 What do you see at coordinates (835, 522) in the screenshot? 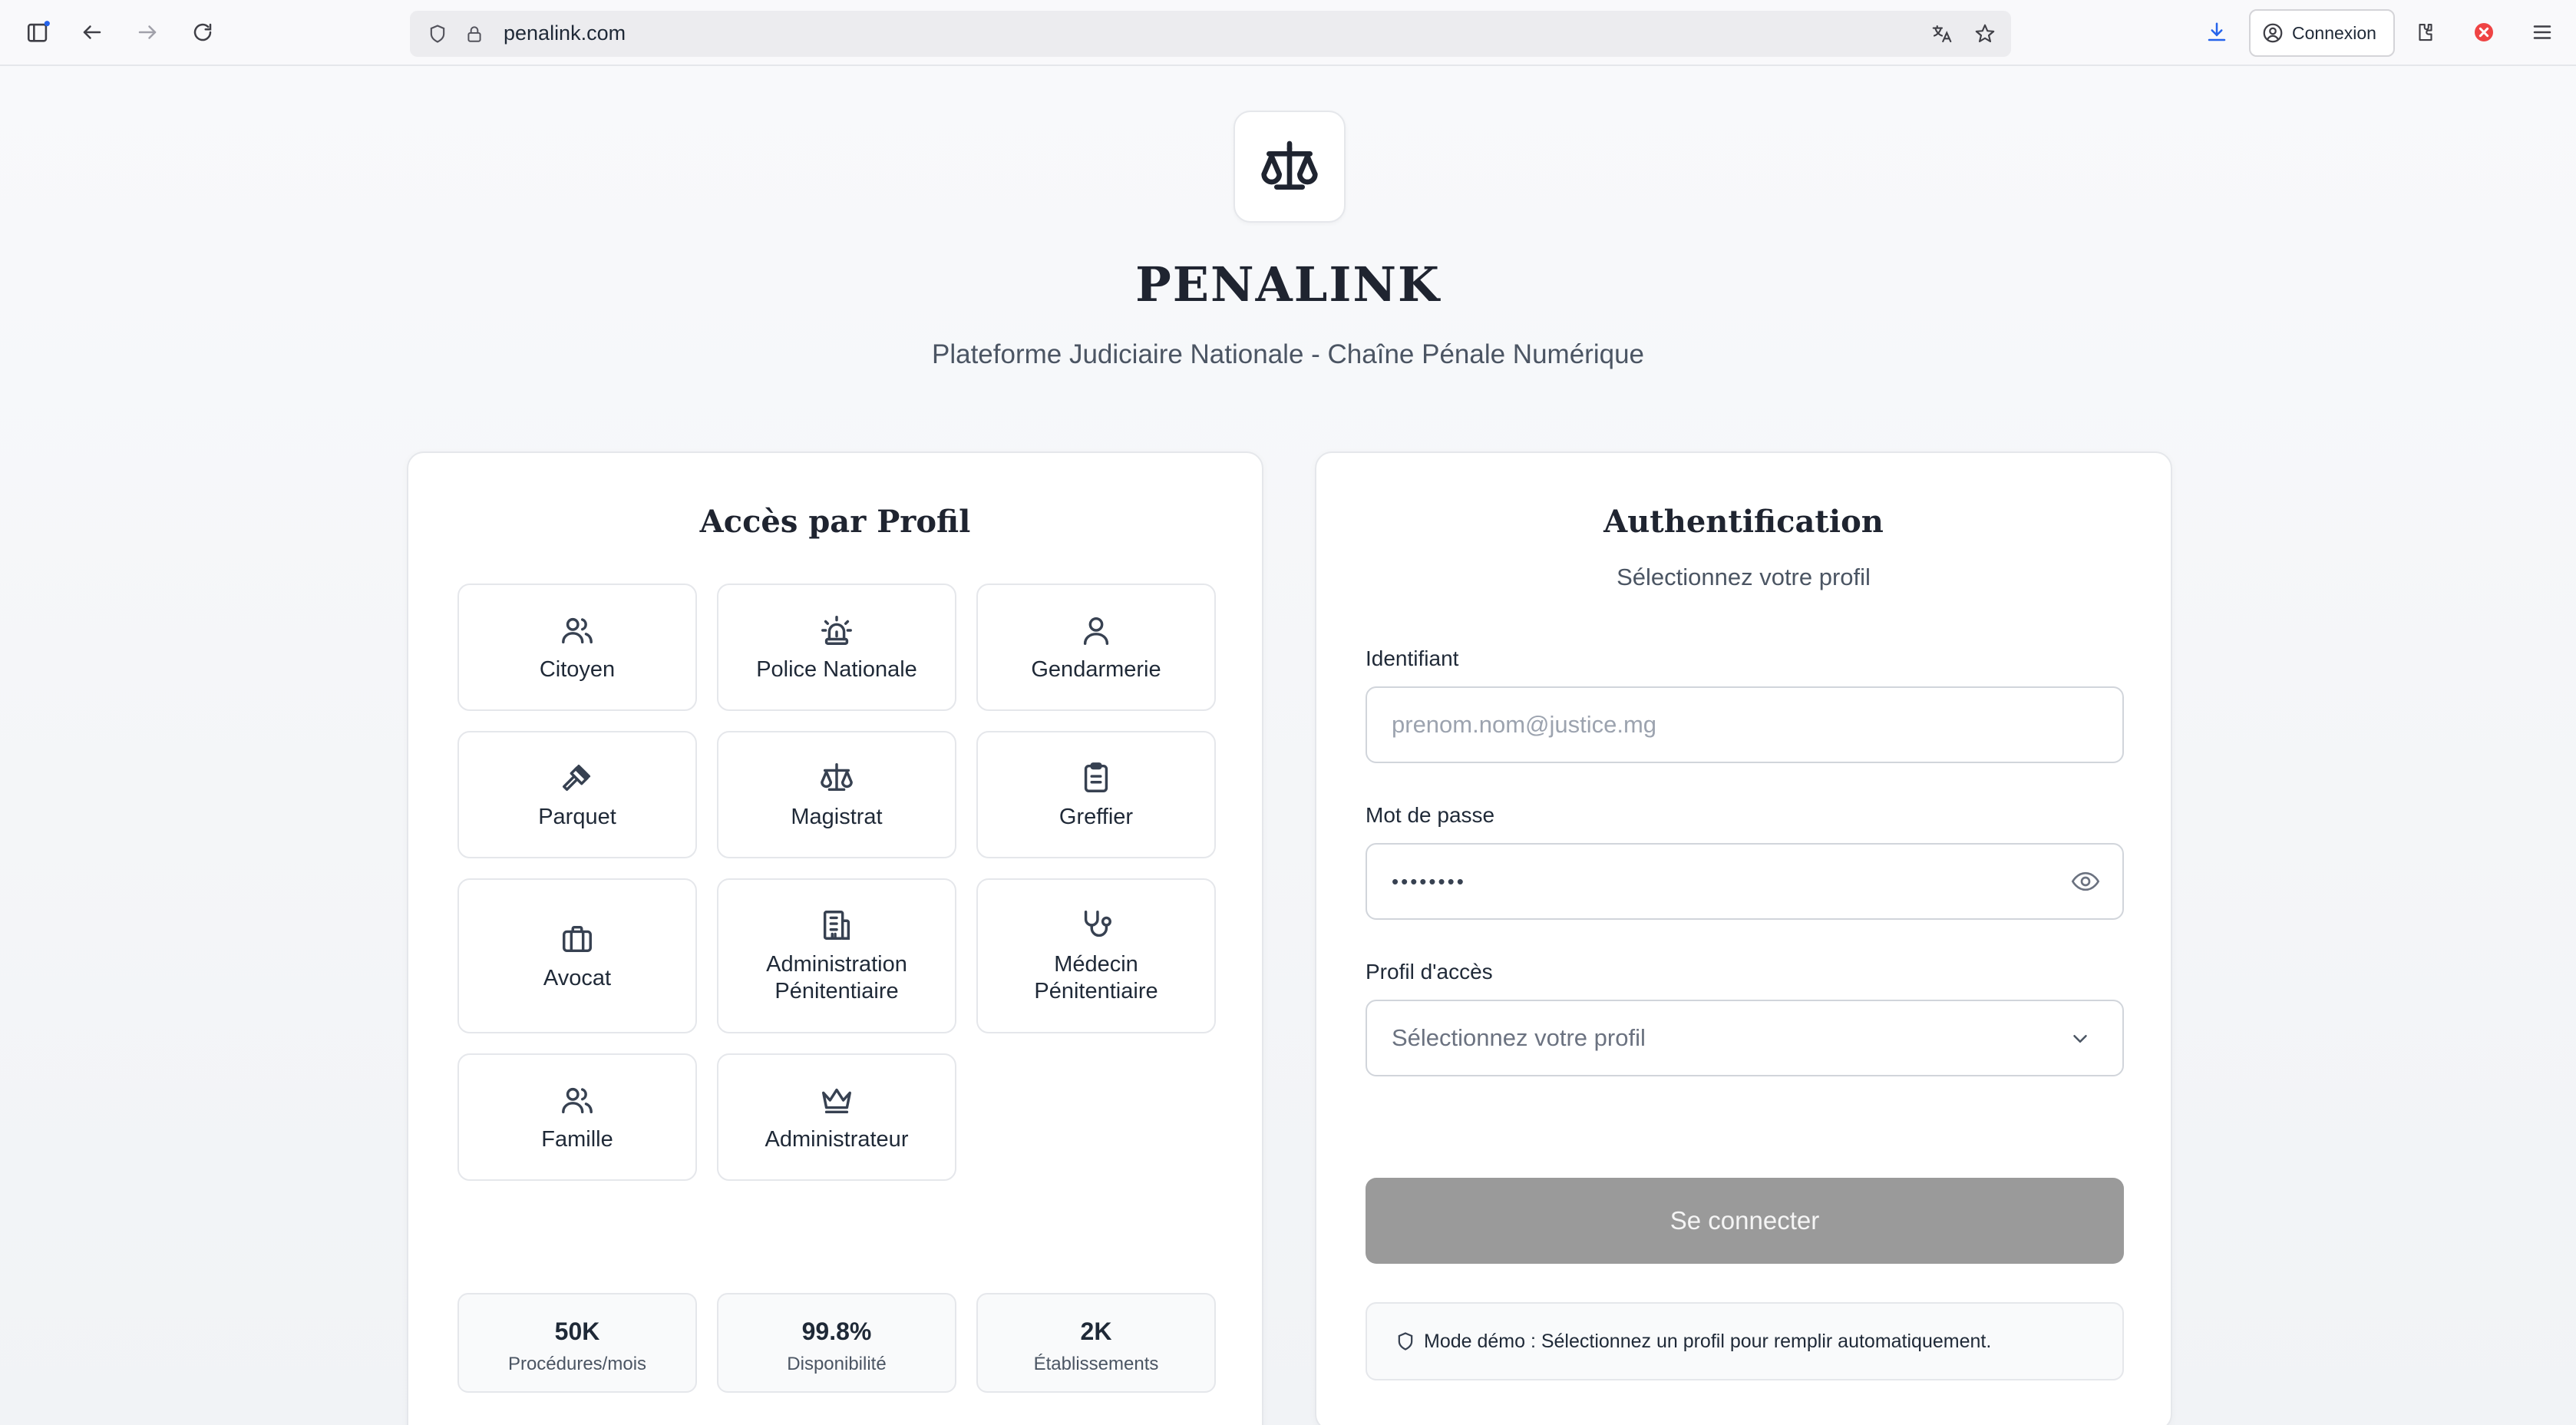
I see `profile-access-title: Accès par Profil` at bounding box center [835, 522].